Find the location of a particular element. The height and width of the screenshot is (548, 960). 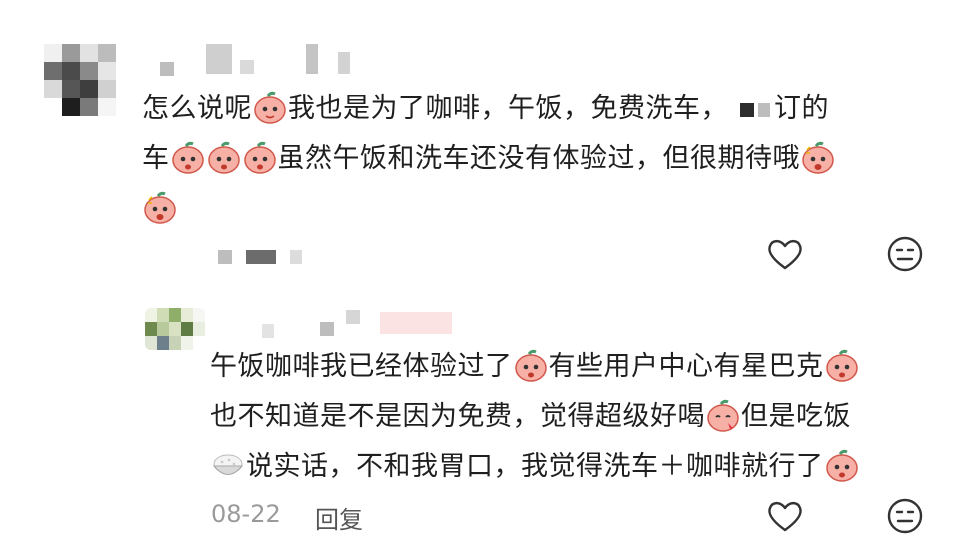

commenter-avatar is located at coordinates (80, 80).